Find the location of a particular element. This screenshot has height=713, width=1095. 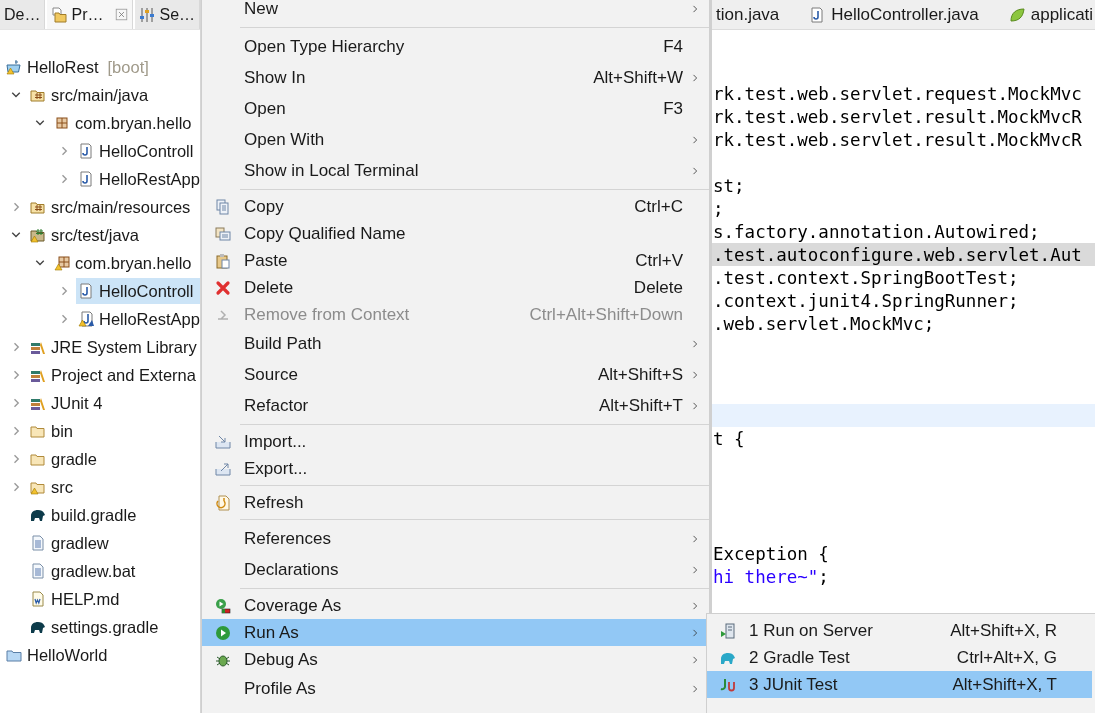

tree-item: settings.gradle is located at coordinates (114, 627).